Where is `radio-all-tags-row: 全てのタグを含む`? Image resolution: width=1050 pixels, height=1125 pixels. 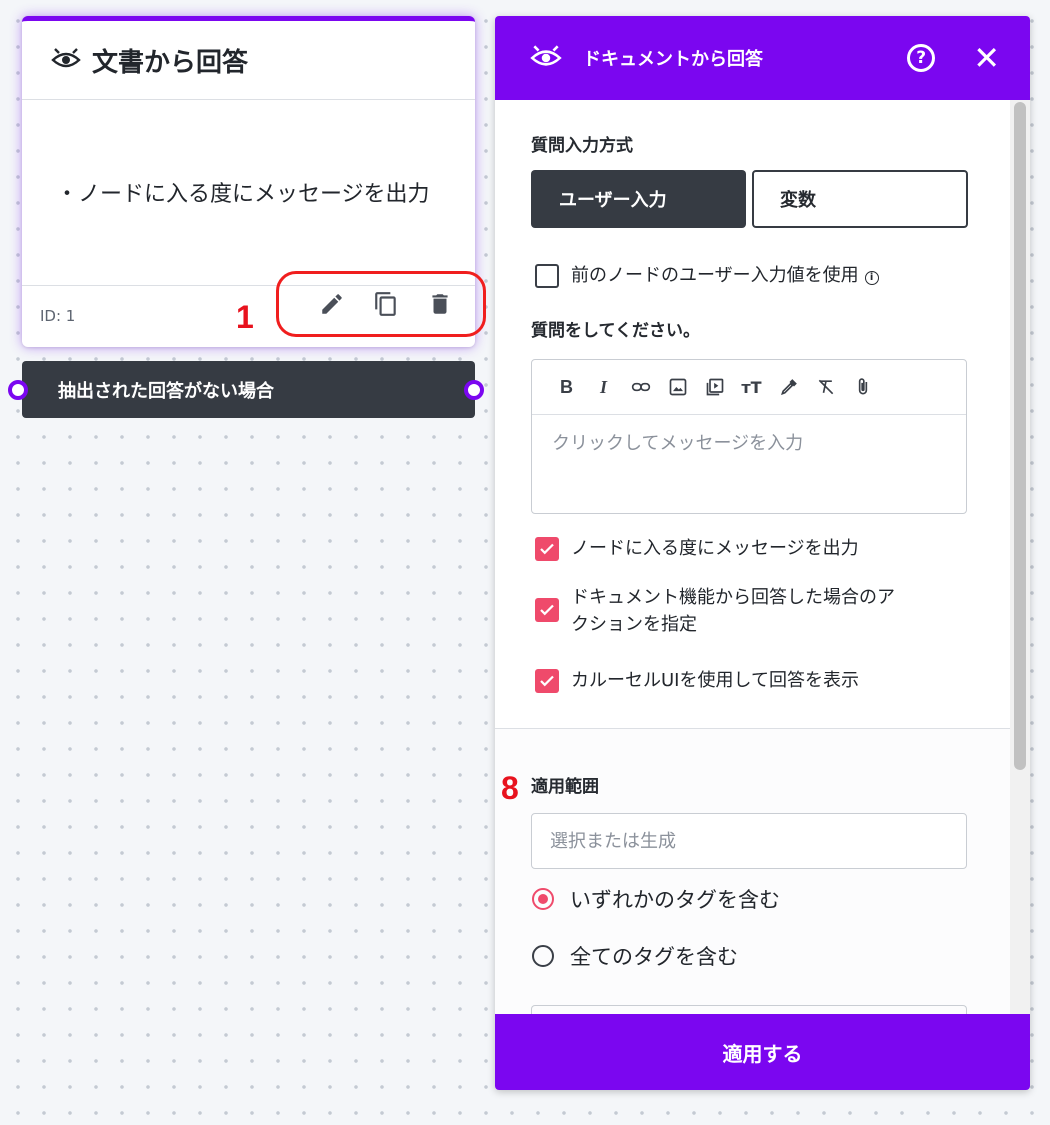
radio-all-tags-row: 全てのタグを含む is located at coordinates (635, 956).